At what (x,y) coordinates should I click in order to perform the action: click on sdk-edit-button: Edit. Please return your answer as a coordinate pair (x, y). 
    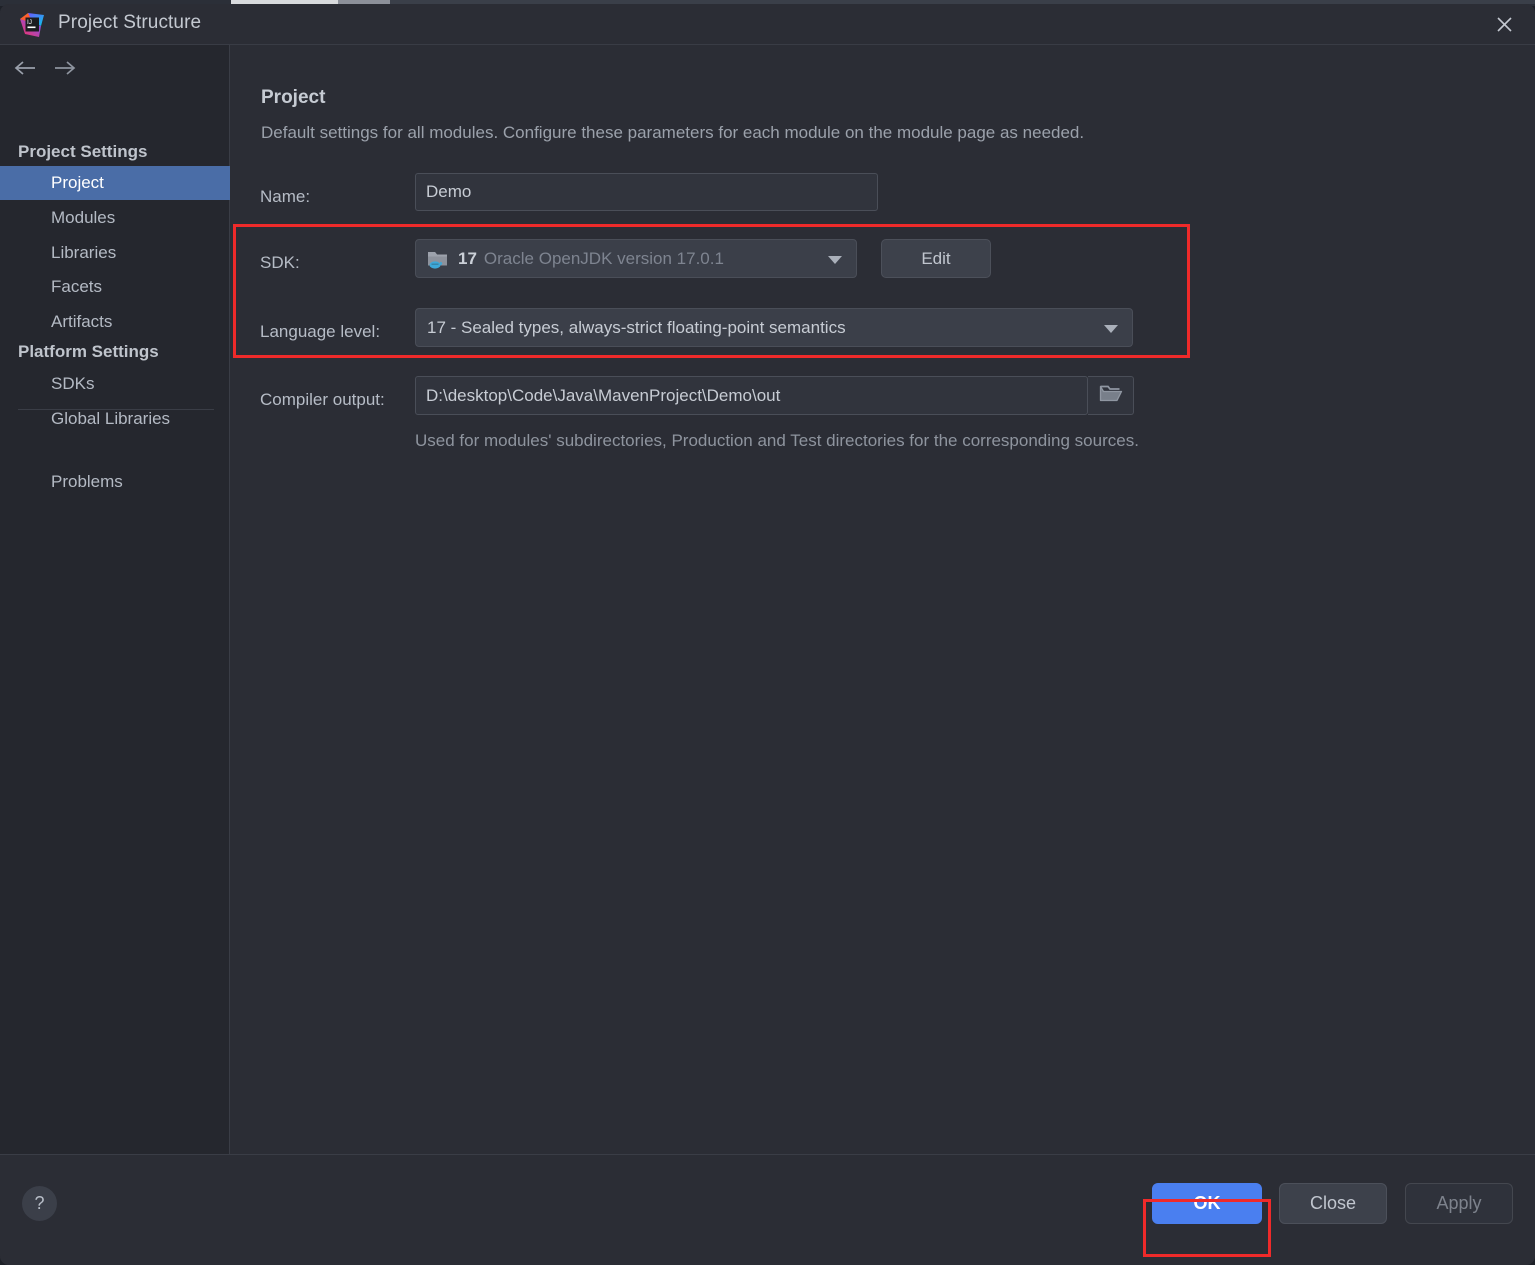
    Looking at the image, I should click on (936, 258).